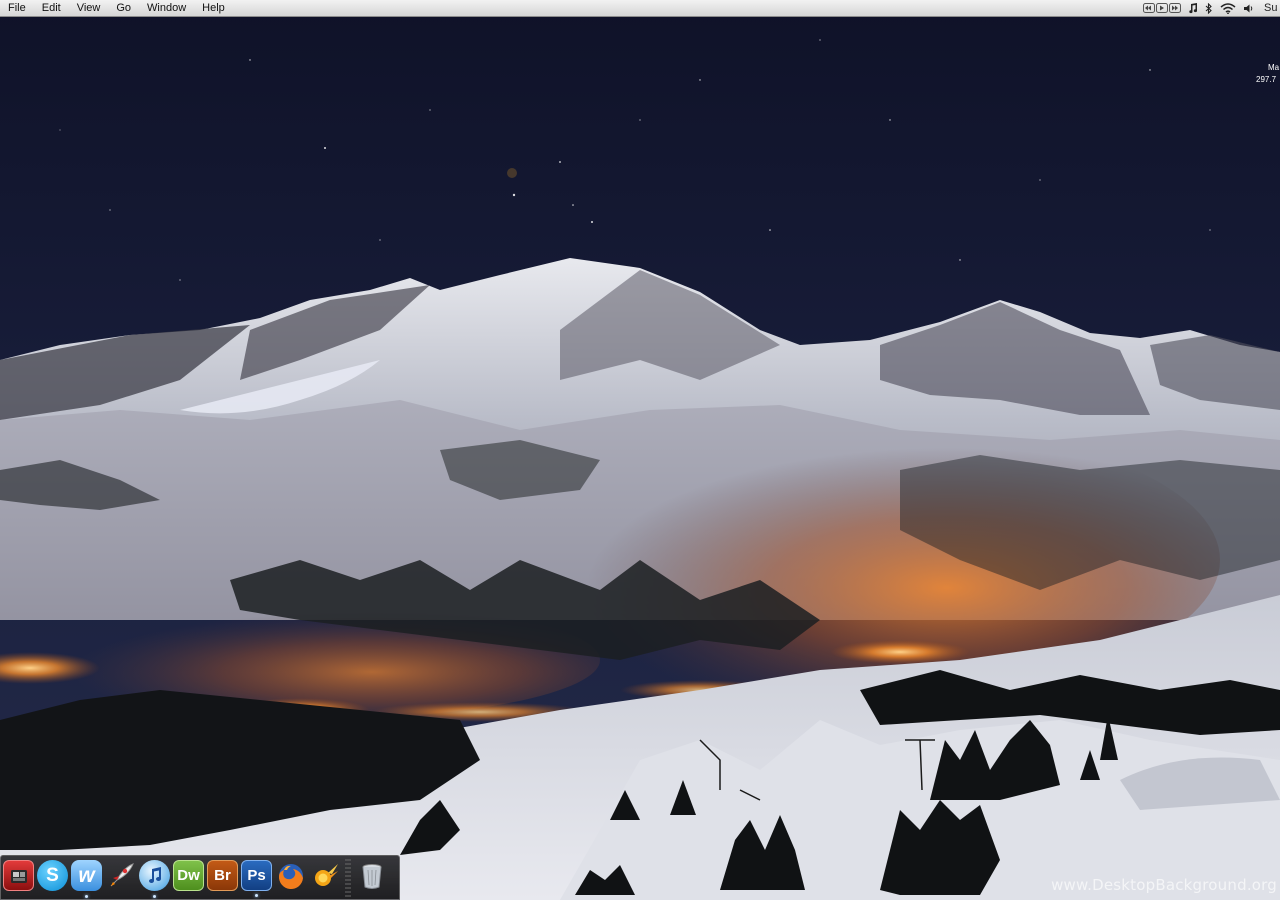 This screenshot has height=900, width=1280. What do you see at coordinates (1193, 8) in the screenshot?
I see `music-note-icon` at bounding box center [1193, 8].